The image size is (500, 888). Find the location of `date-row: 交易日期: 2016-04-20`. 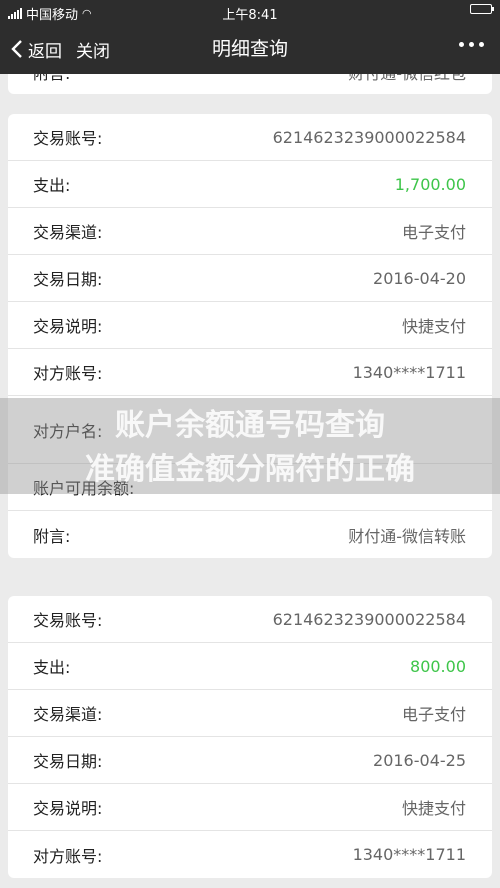

date-row: 交易日期: 2016-04-20 is located at coordinates (250, 278).